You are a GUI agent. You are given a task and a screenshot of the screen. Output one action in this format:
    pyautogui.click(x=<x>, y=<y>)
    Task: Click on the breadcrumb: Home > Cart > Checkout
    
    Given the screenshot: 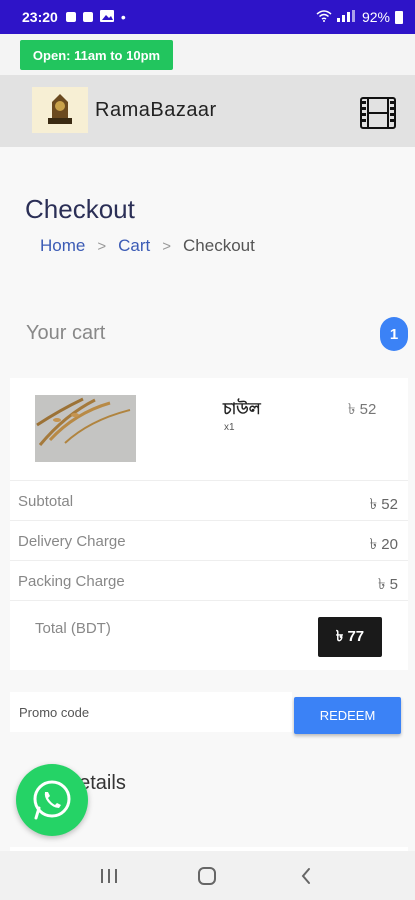 What is the action you would take?
    pyautogui.click(x=147, y=246)
    